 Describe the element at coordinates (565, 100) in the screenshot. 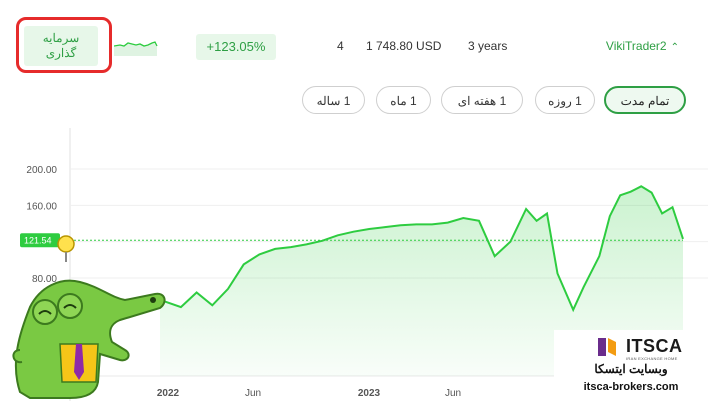

I see `period-1-day: 1 روزه` at that location.